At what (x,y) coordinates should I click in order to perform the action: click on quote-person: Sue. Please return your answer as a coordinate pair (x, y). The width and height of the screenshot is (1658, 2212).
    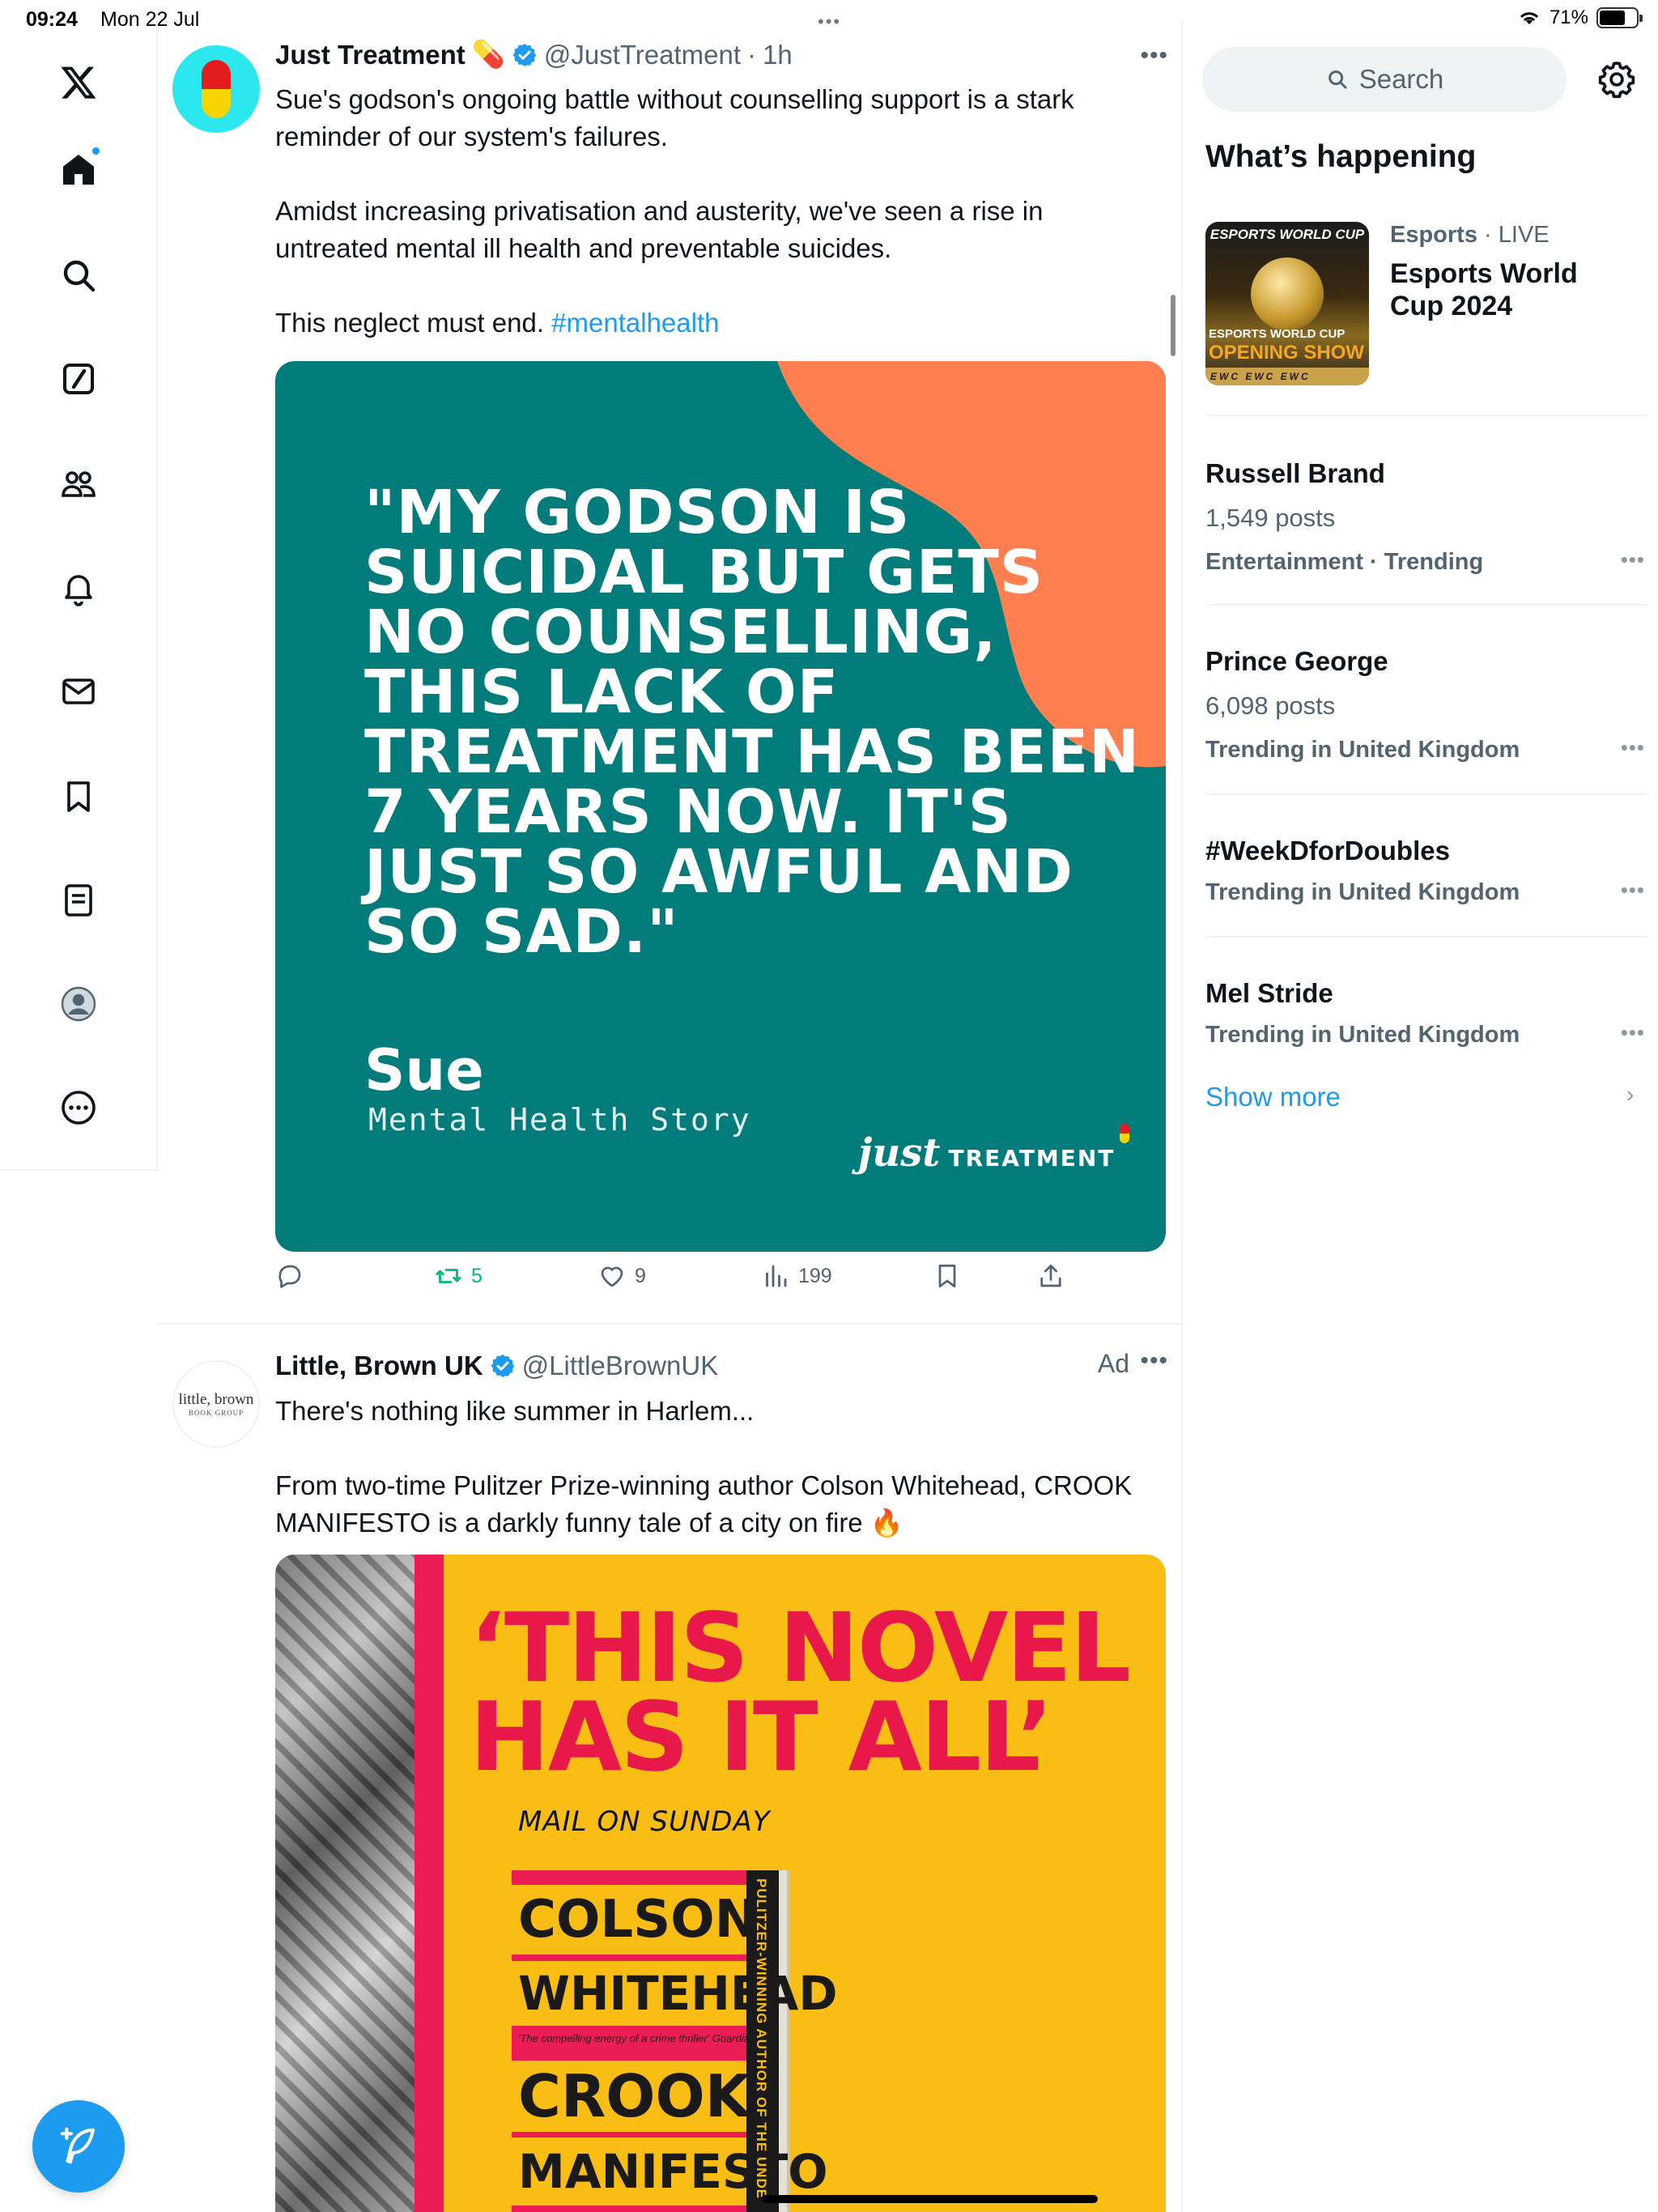
    Looking at the image, I should click on (424, 1070).